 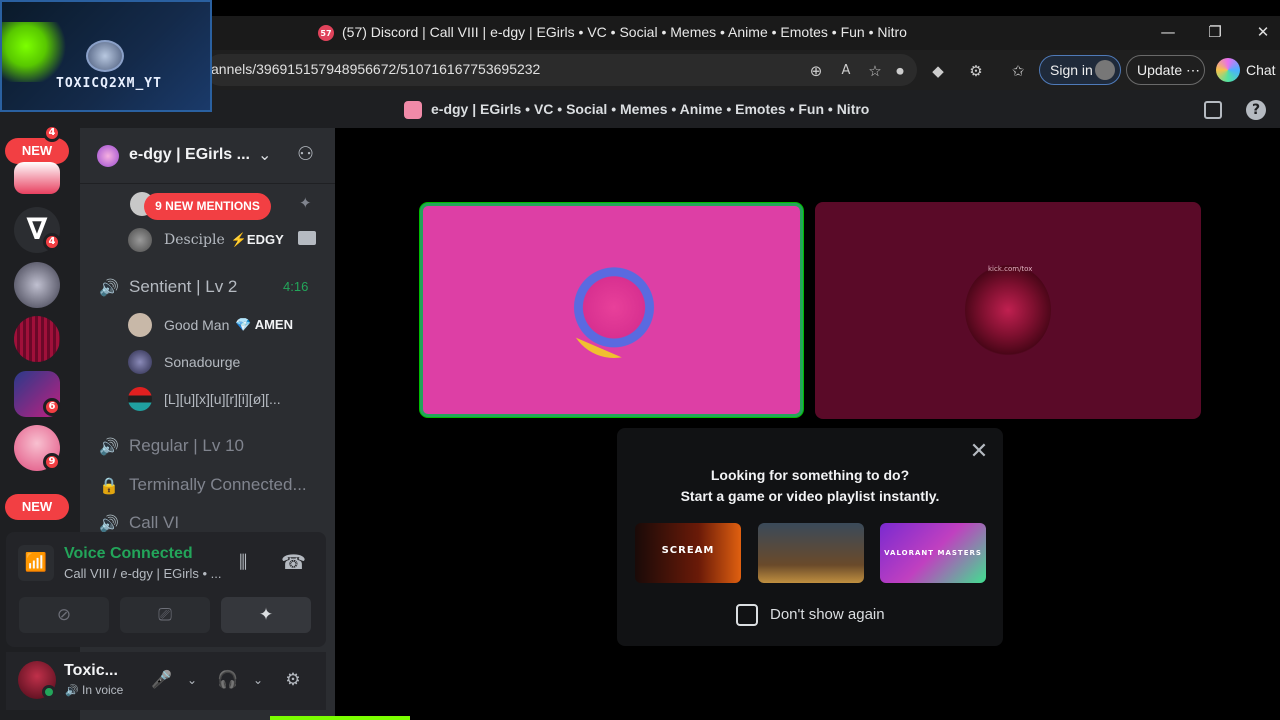 What do you see at coordinates (72, 690) in the screenshot?
I see `in-voice-icon: 🔊` at bounding box center [72, 690].